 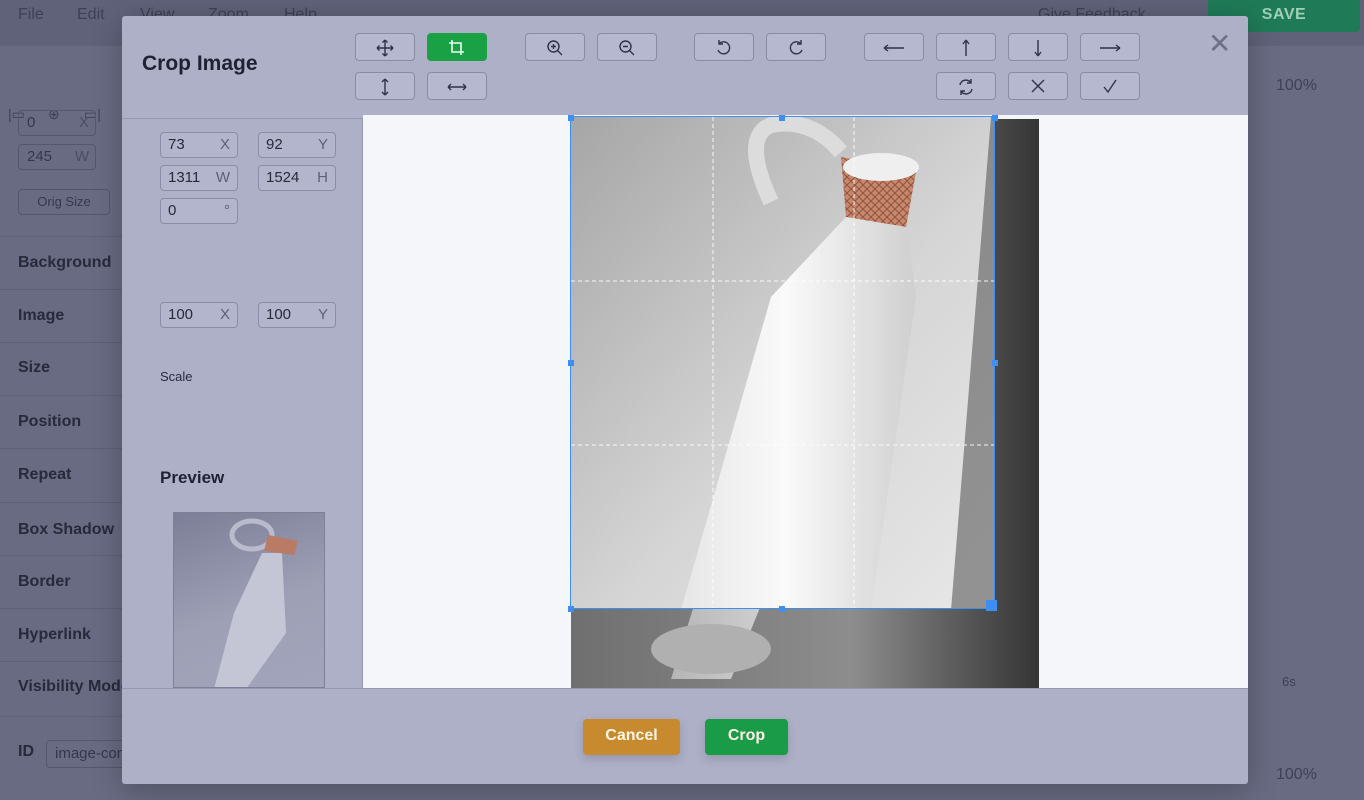 What do you see at coordinates (571, 118) in the screenshot?
I see `crop-handle-nw` at bounding box center [571, 118].